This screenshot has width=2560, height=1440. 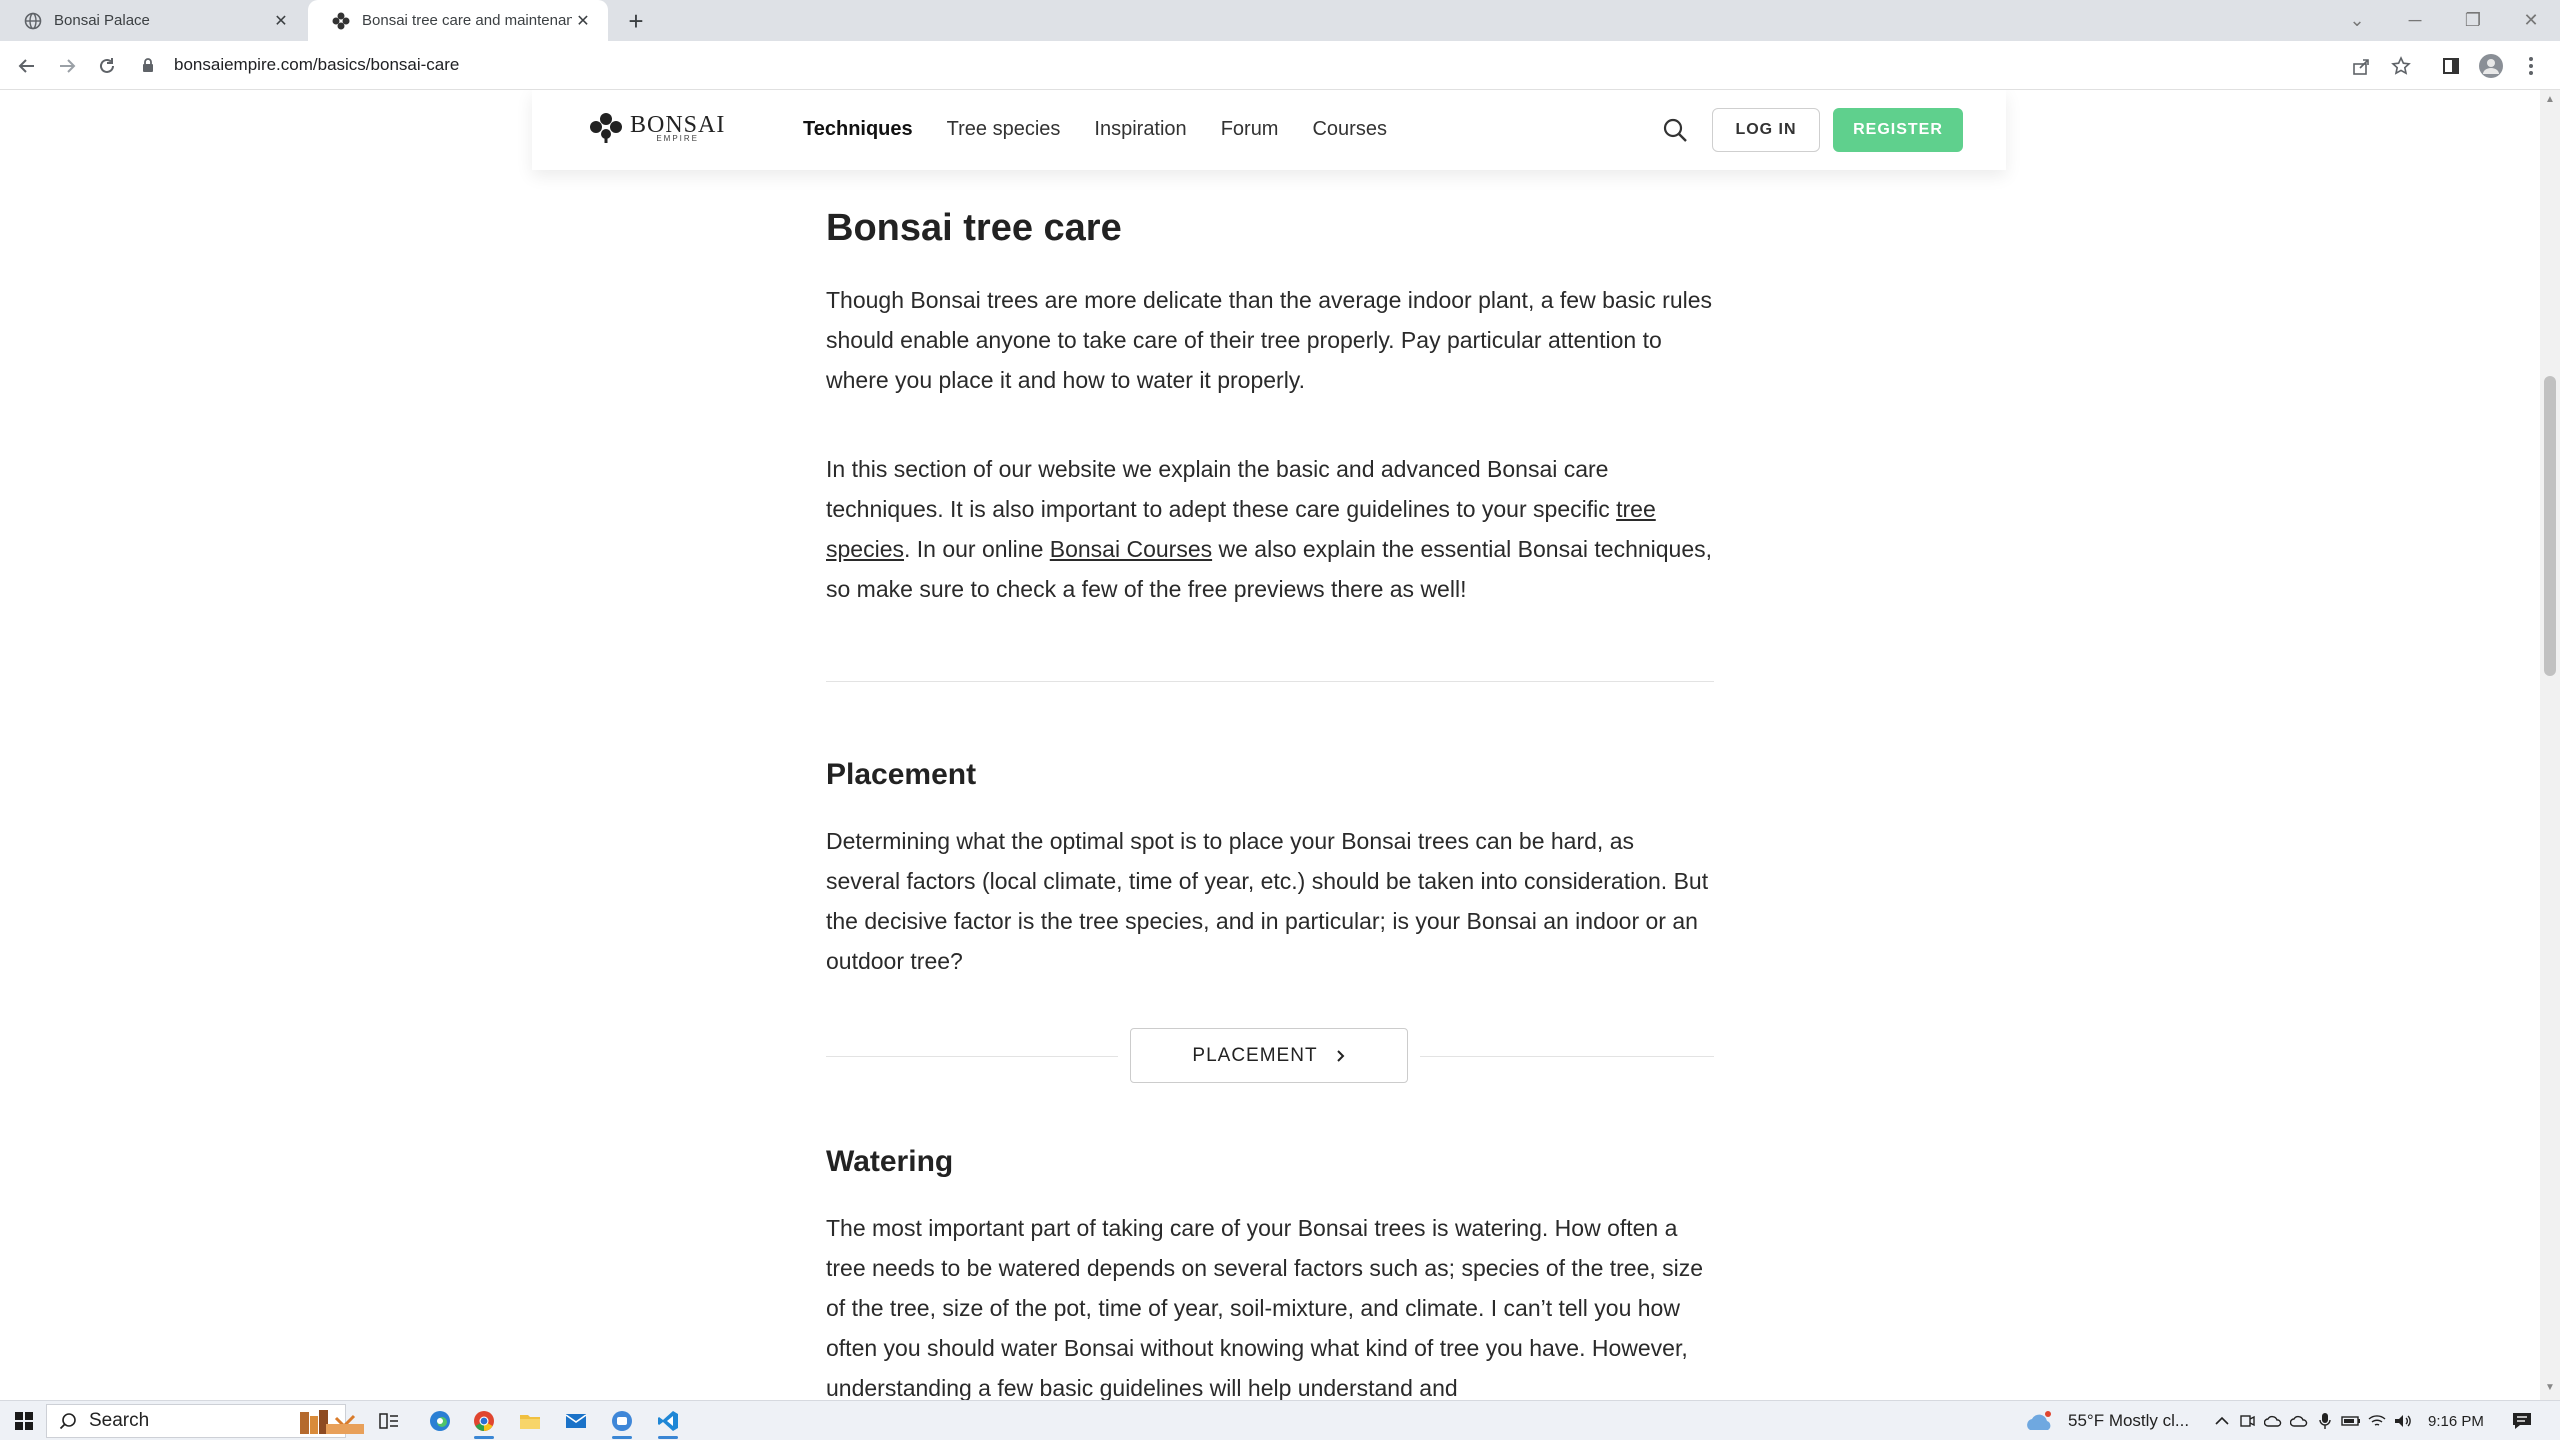 What do you see at coordinates (2550, 1389) in the screenshot?
I see `scroll-down-arrow: ▼` at bounding box center [2550, 1389].